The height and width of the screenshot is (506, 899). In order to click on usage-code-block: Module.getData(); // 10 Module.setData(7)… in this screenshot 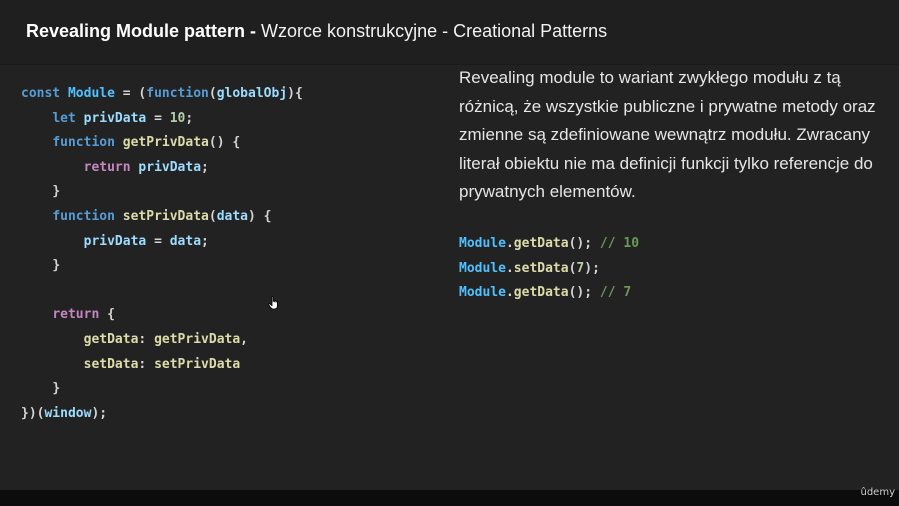, I will do `click(549, 269)`.